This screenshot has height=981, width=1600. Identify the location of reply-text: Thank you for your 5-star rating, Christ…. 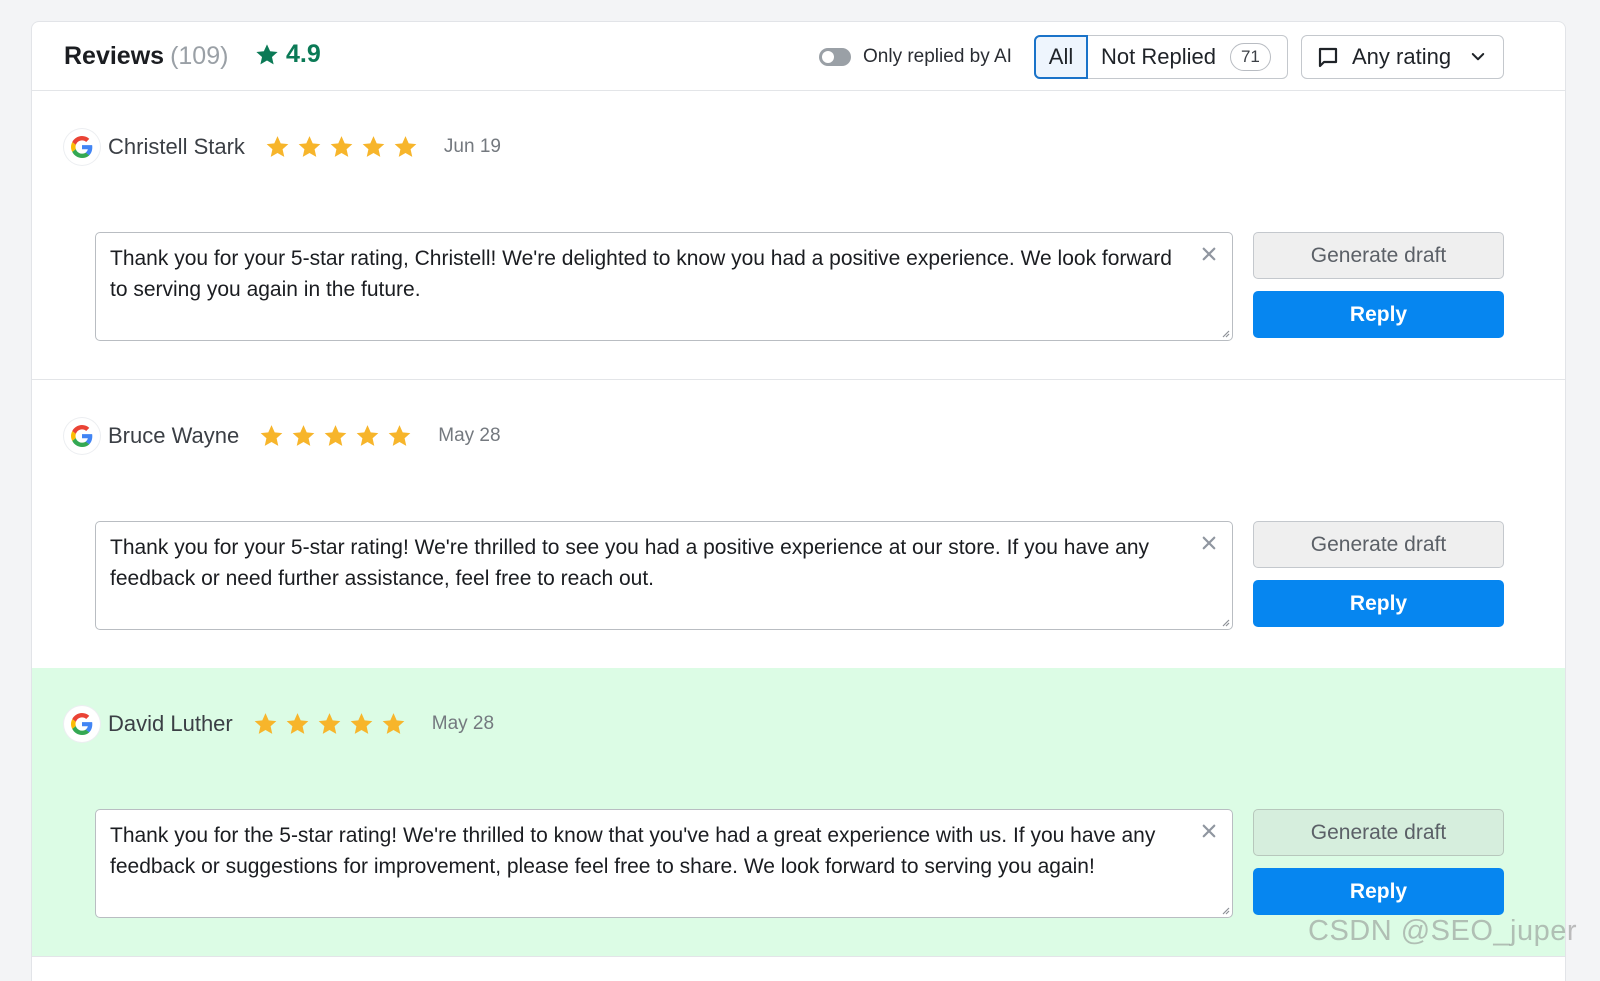
(641, 274).